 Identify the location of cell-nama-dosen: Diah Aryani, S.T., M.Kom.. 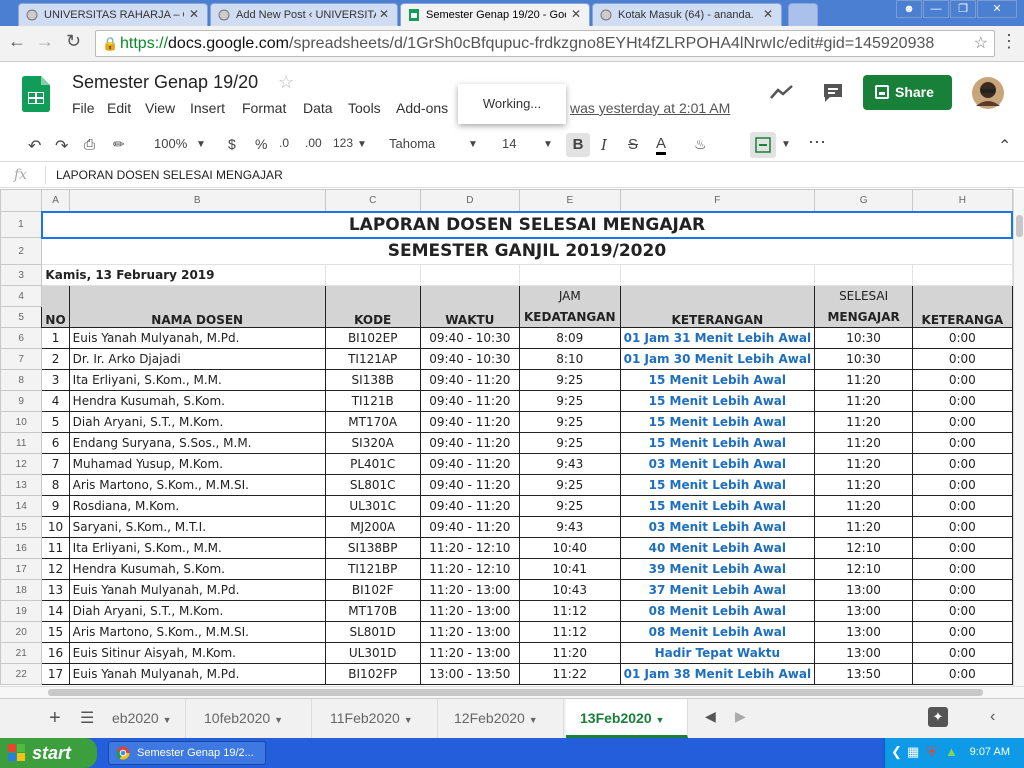
(197, 611).